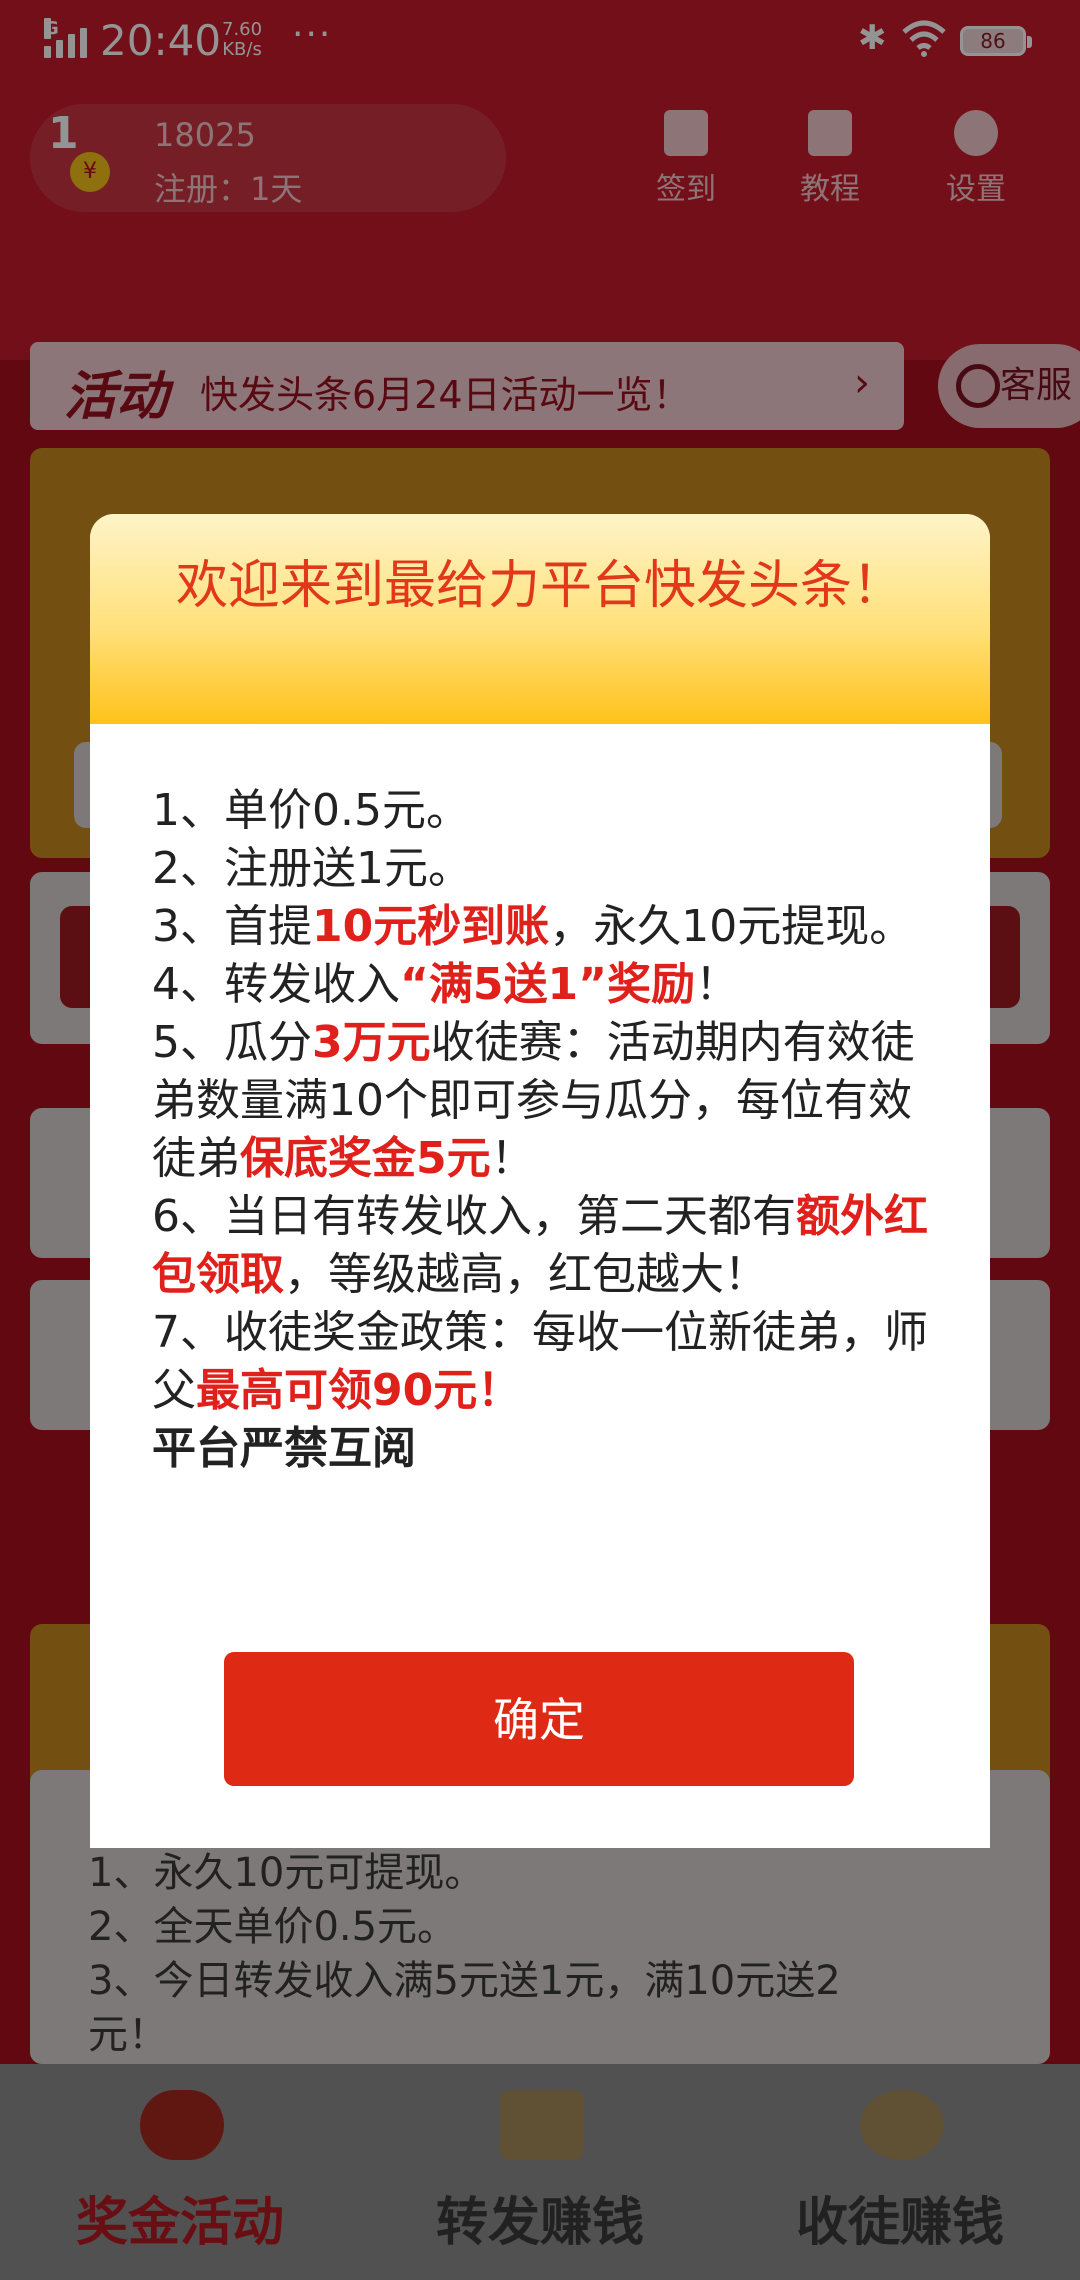 Image resolution: width=1080 pixels, height=2280 pixels. I want to click on rule-item-1: 1、单价0.5元。, so click(311, 810).